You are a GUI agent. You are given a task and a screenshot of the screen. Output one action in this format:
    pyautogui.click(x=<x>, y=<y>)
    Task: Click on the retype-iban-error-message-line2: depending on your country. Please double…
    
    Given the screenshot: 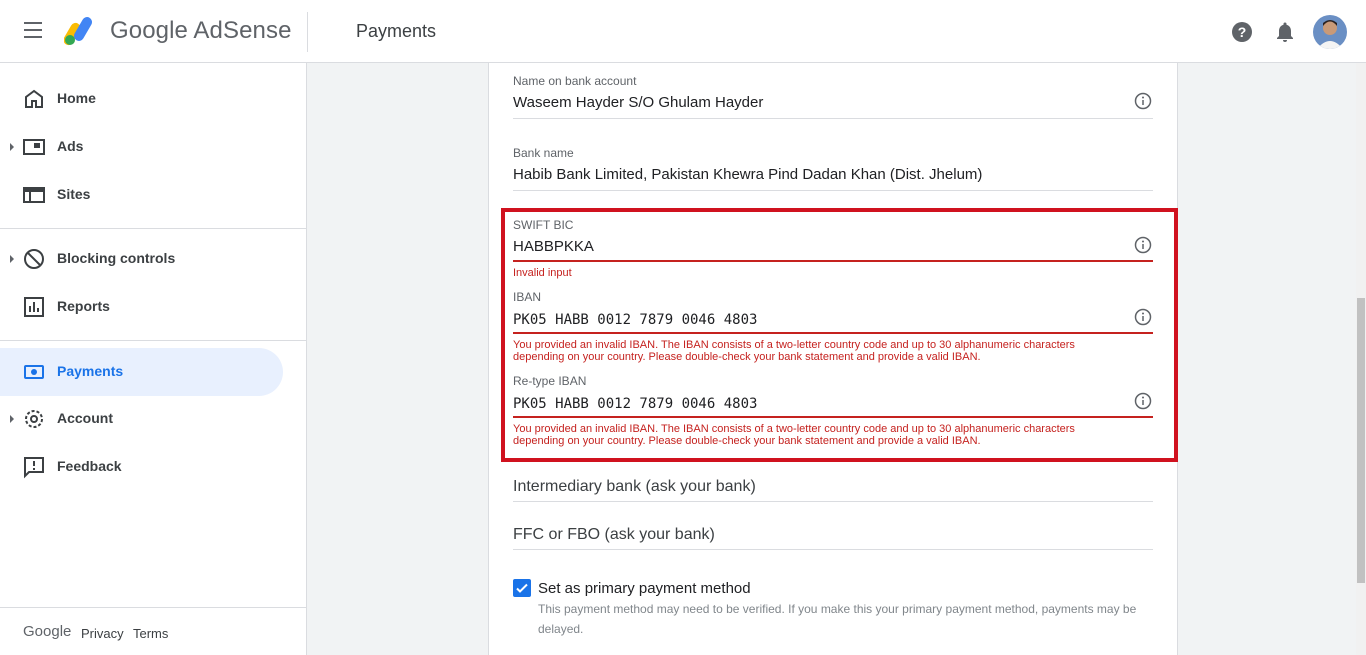 What is the action you would take?
    pyautogui.click(x=747, y=441)
    